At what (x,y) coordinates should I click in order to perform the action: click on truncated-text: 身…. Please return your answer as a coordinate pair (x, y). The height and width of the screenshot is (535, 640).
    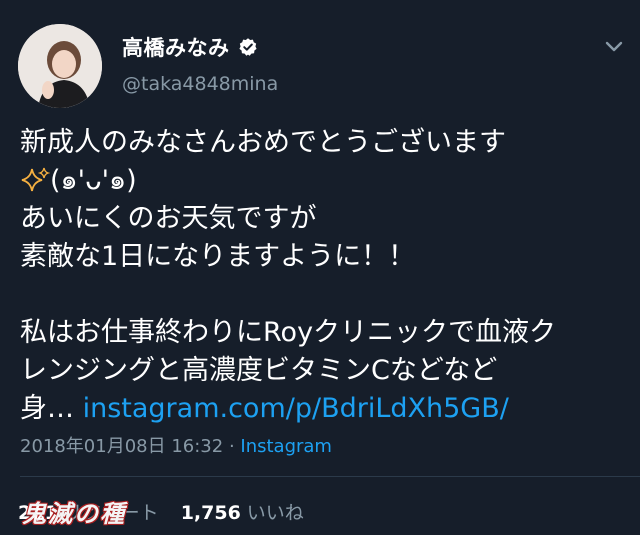
    Looking at the image, I should click on (51, 408).